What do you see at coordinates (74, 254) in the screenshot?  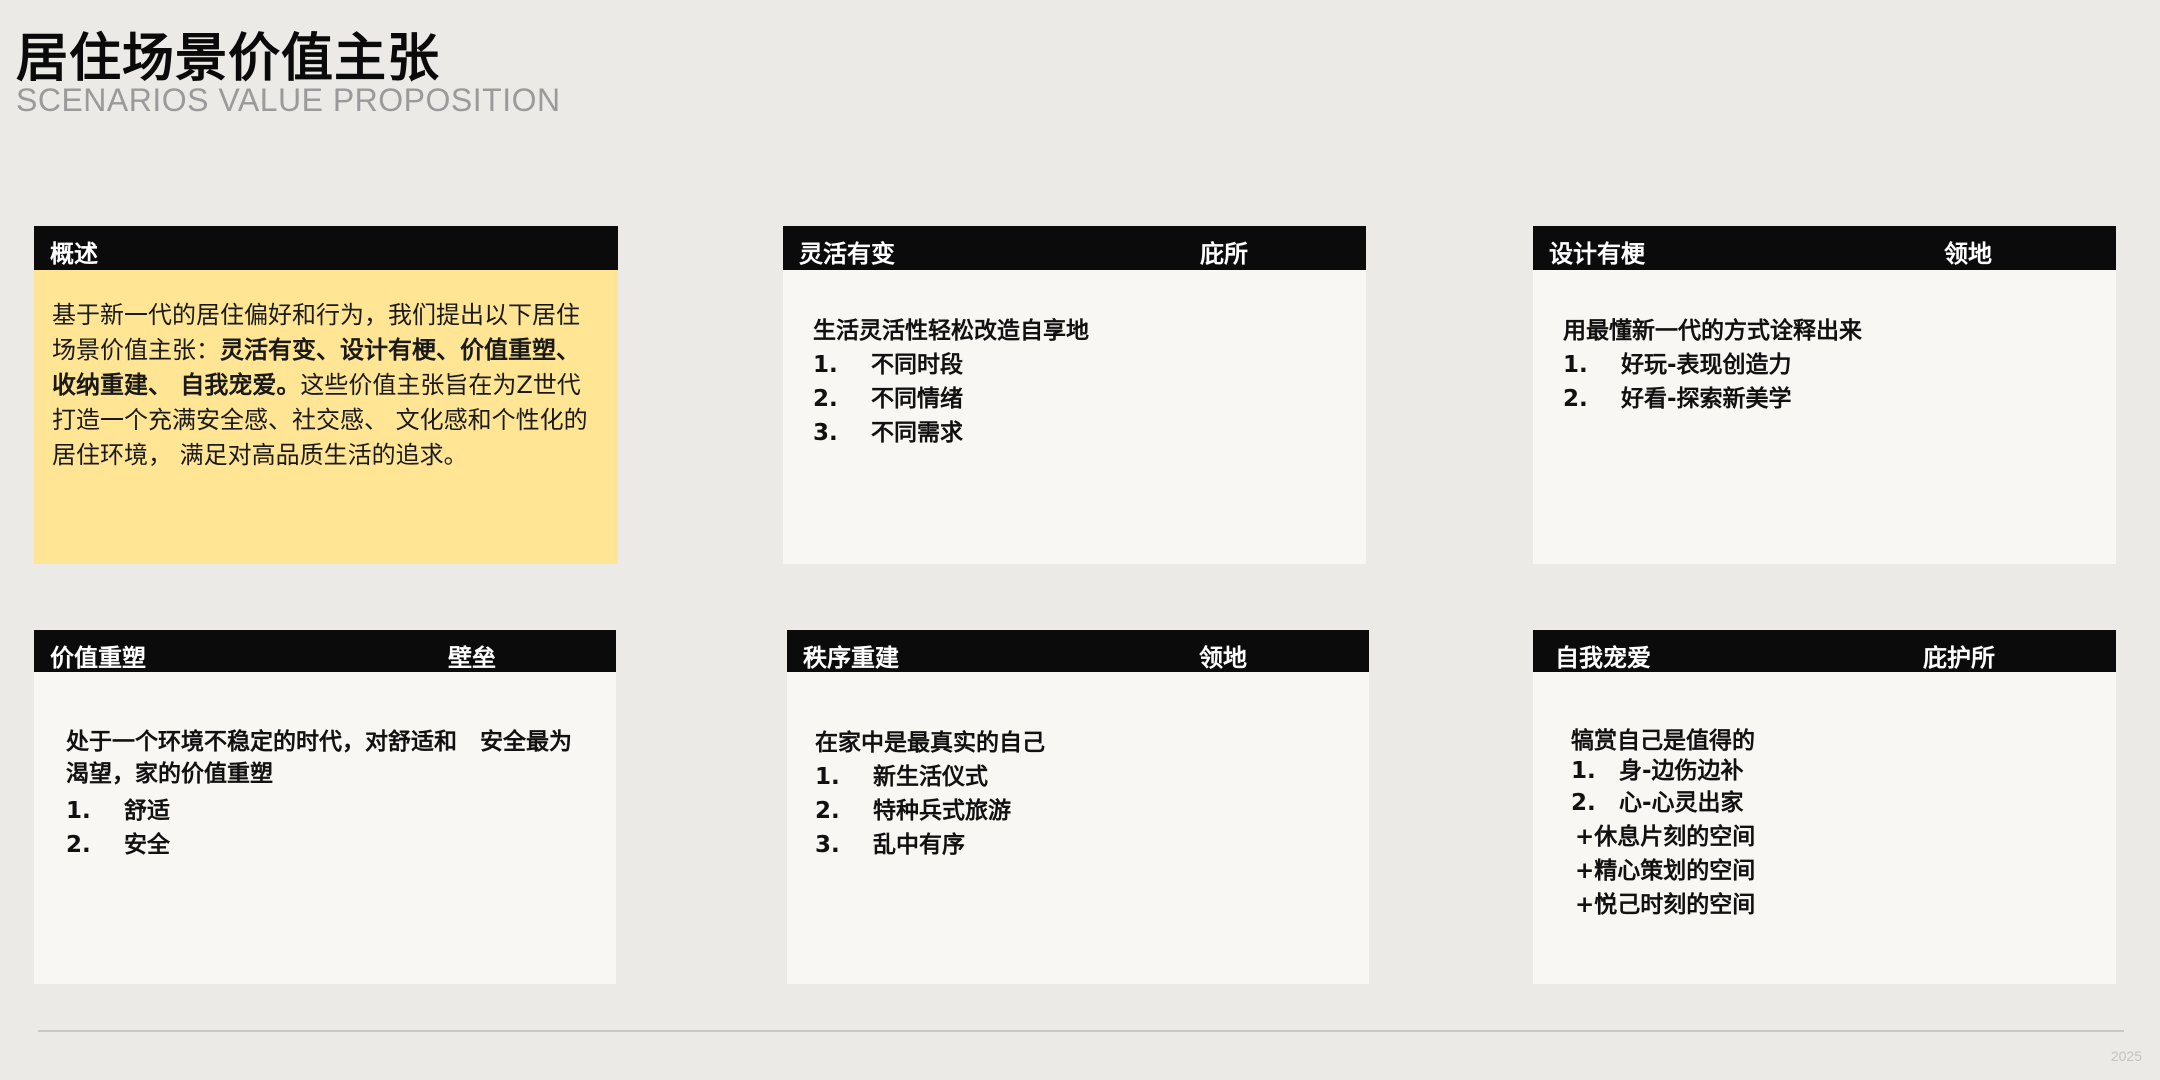 I see `card-title: 概述` at bounding box center [74, 254].